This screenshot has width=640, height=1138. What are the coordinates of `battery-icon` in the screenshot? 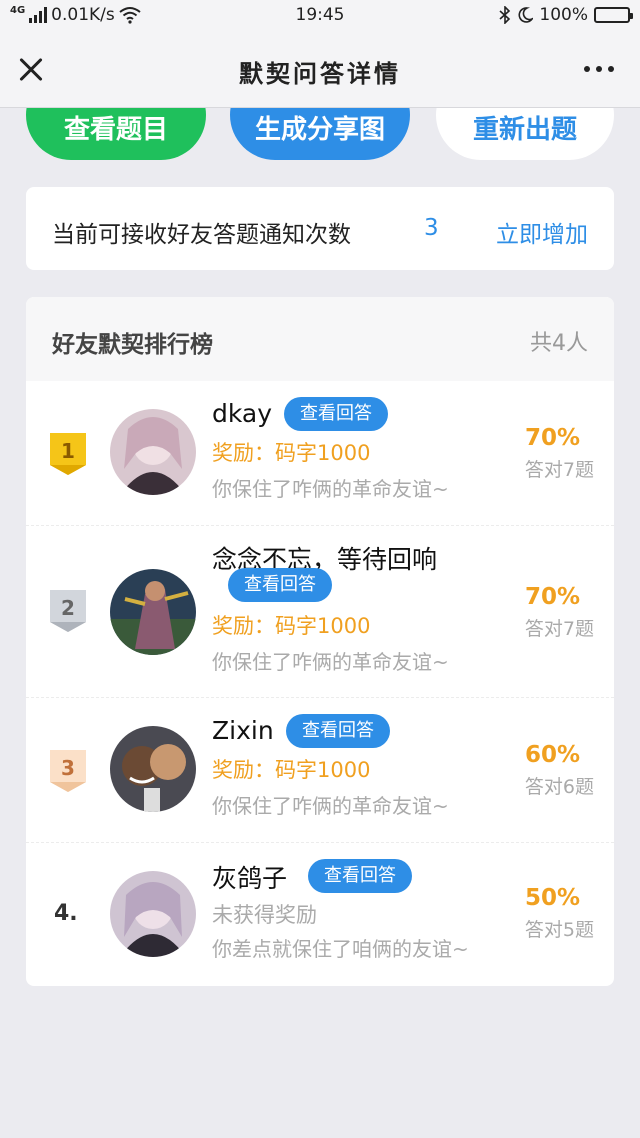 It's located at (613, 15).